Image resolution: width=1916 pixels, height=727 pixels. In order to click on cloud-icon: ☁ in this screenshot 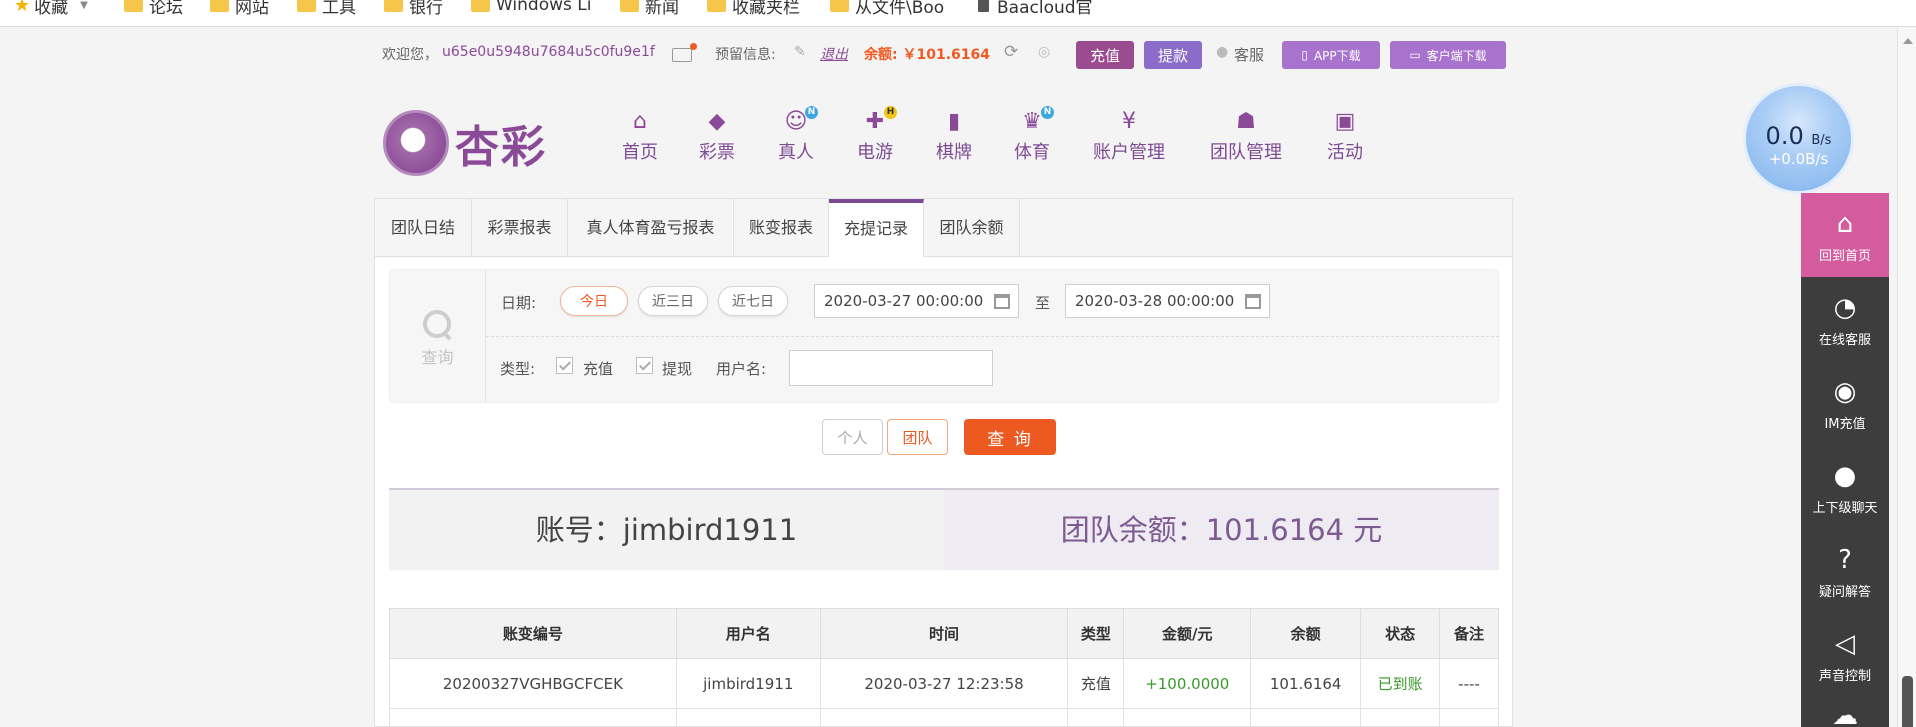, I will do `click(1845, 714)`.